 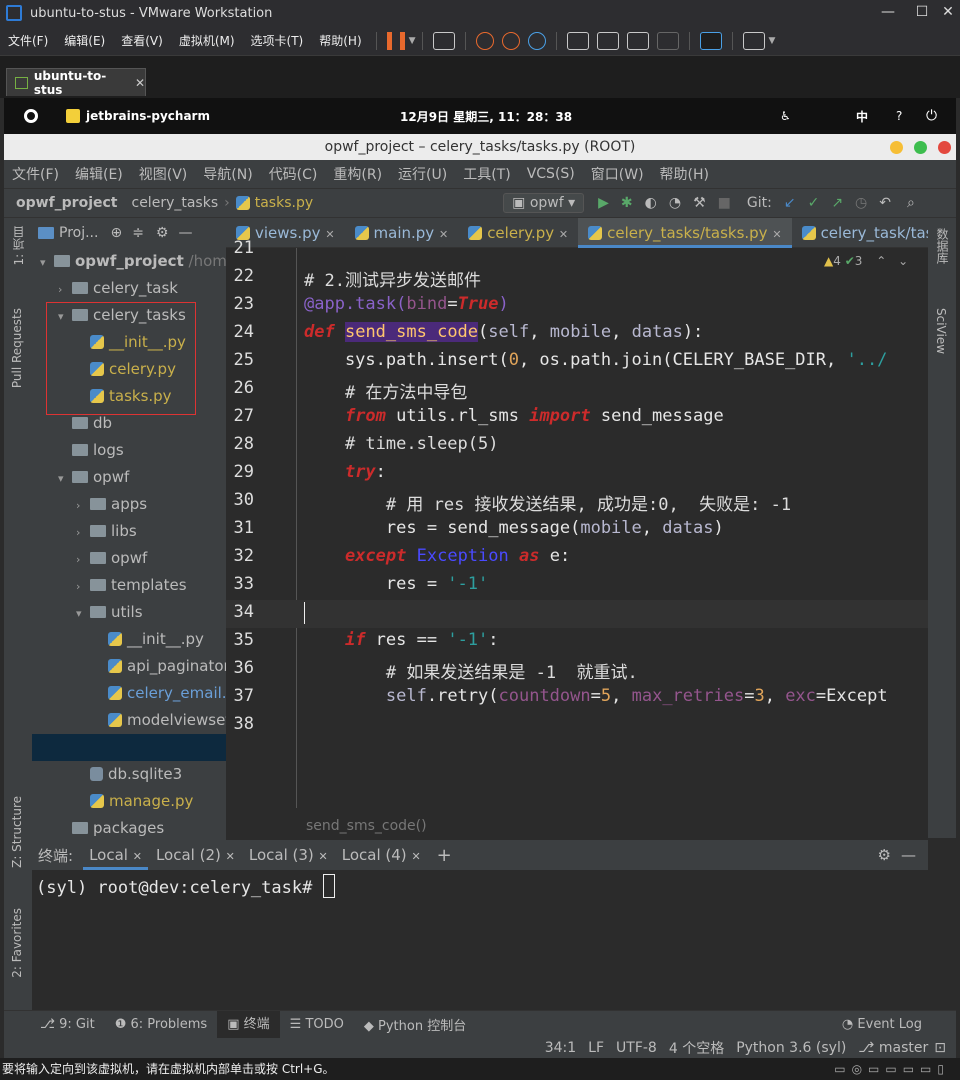 What do you see at coordinates (207, 40) in the screenshot?
I see `menu-vm: 虚拟机(M)` at bounding box center [207, 40].